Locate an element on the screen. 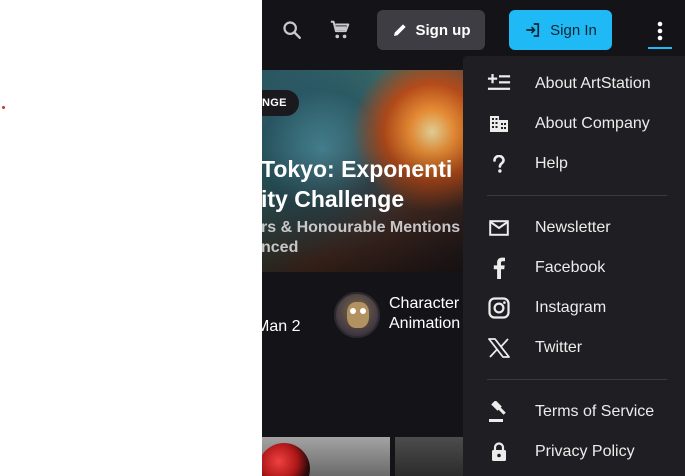  sign-in-button: Sign In is located at coordinates (560, 30).